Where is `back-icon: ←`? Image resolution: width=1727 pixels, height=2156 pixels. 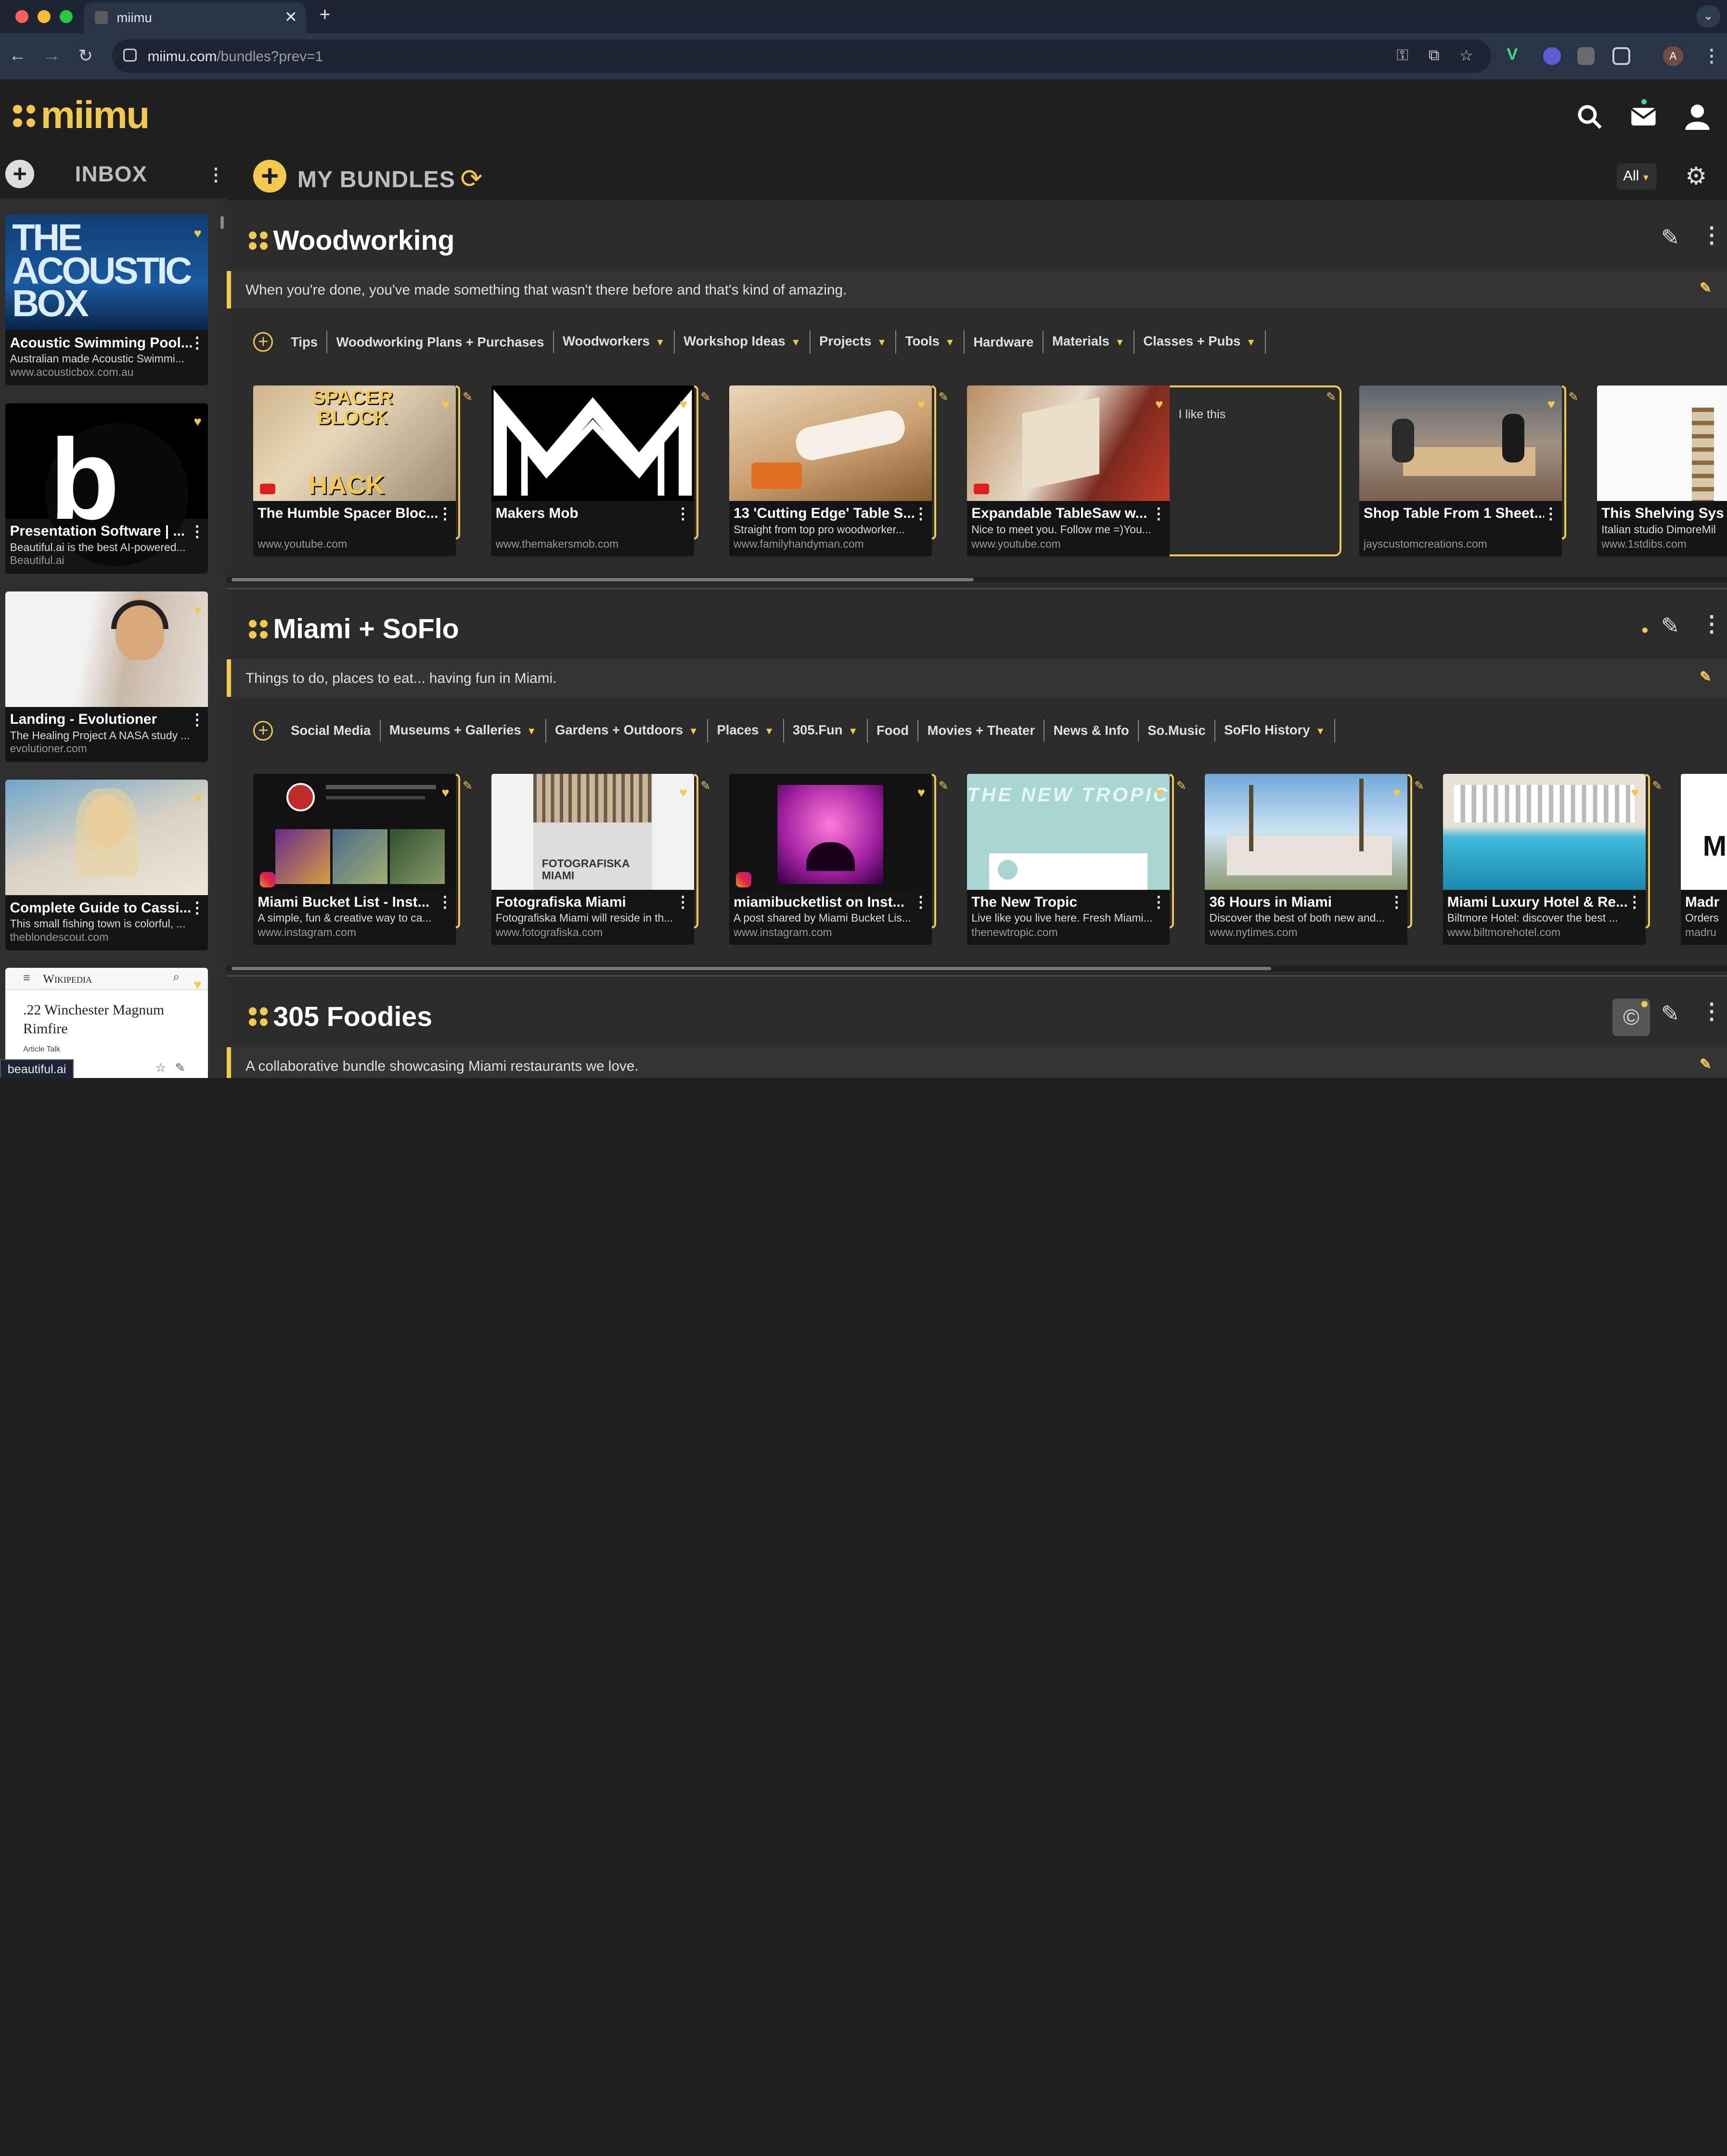 back-icon: ← is located at coordinates (17, 55).